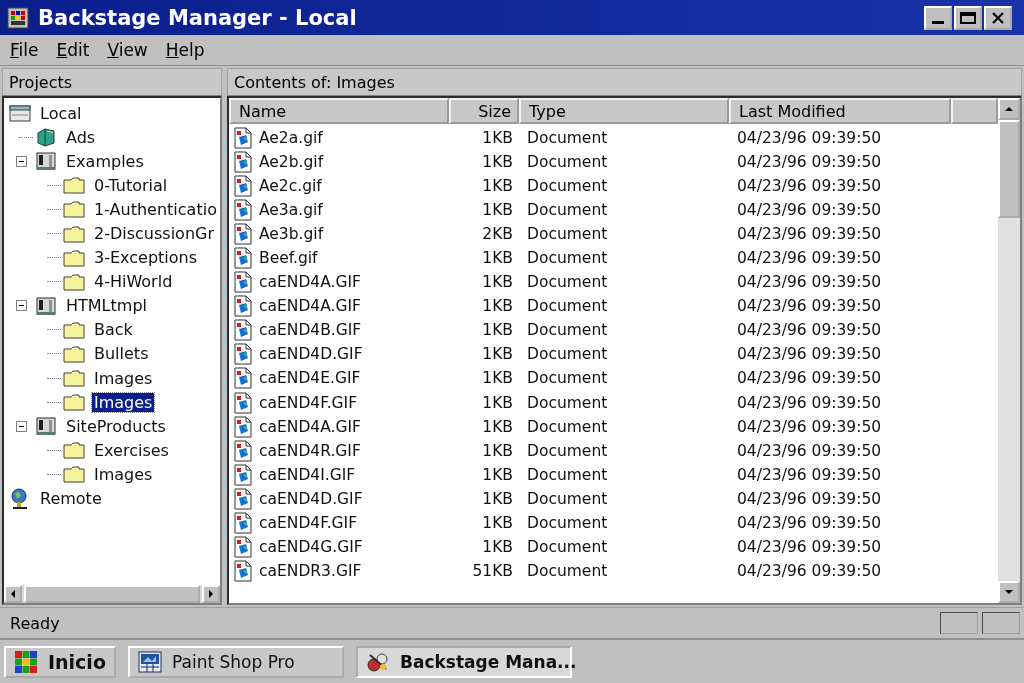 The image size is (1024, 683). What do you see at coordinates (113, 330) in the screenshot?
I see `tree-item: Back` at bounding box center [113, 330].